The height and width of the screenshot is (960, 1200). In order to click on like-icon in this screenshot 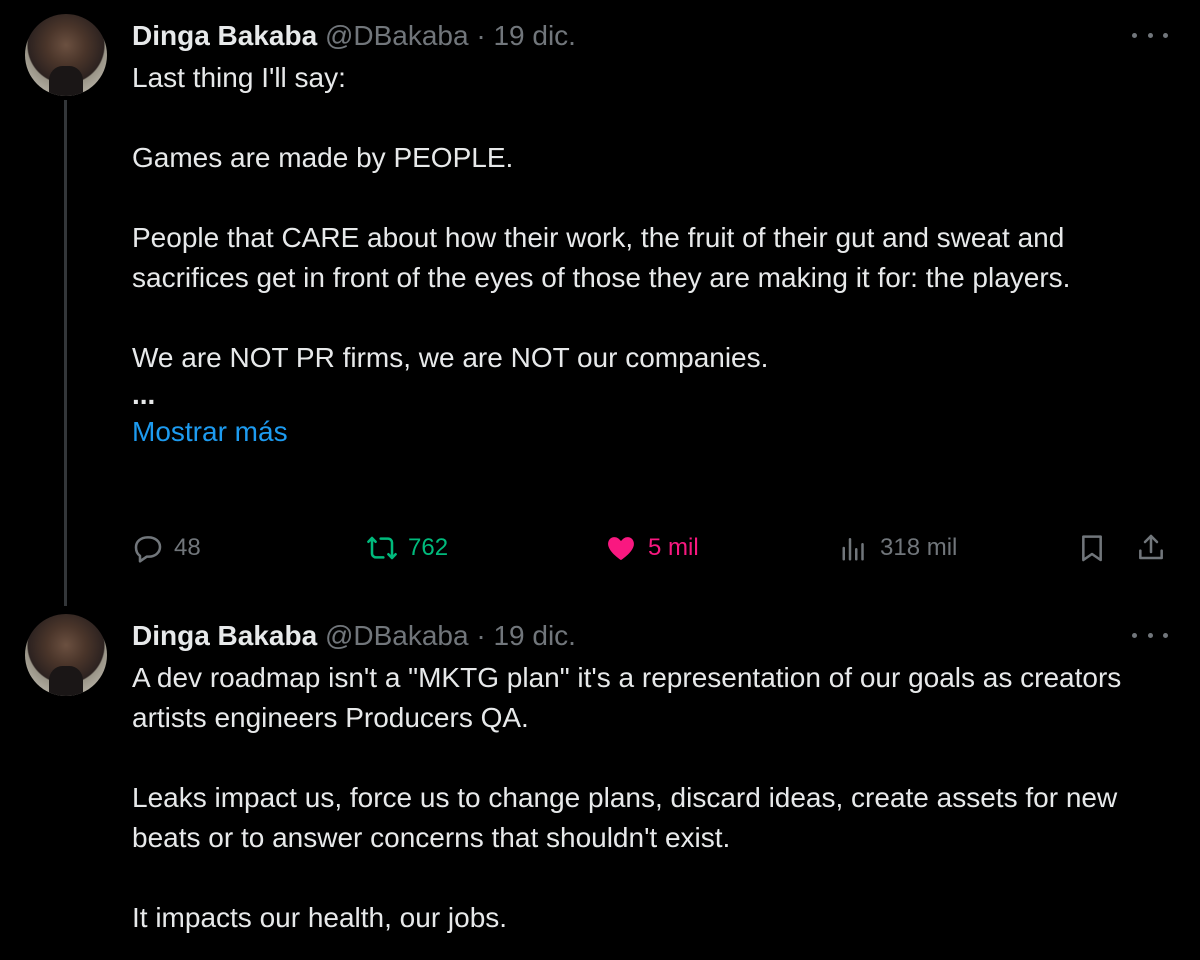, I will do `click(621, 548)`.